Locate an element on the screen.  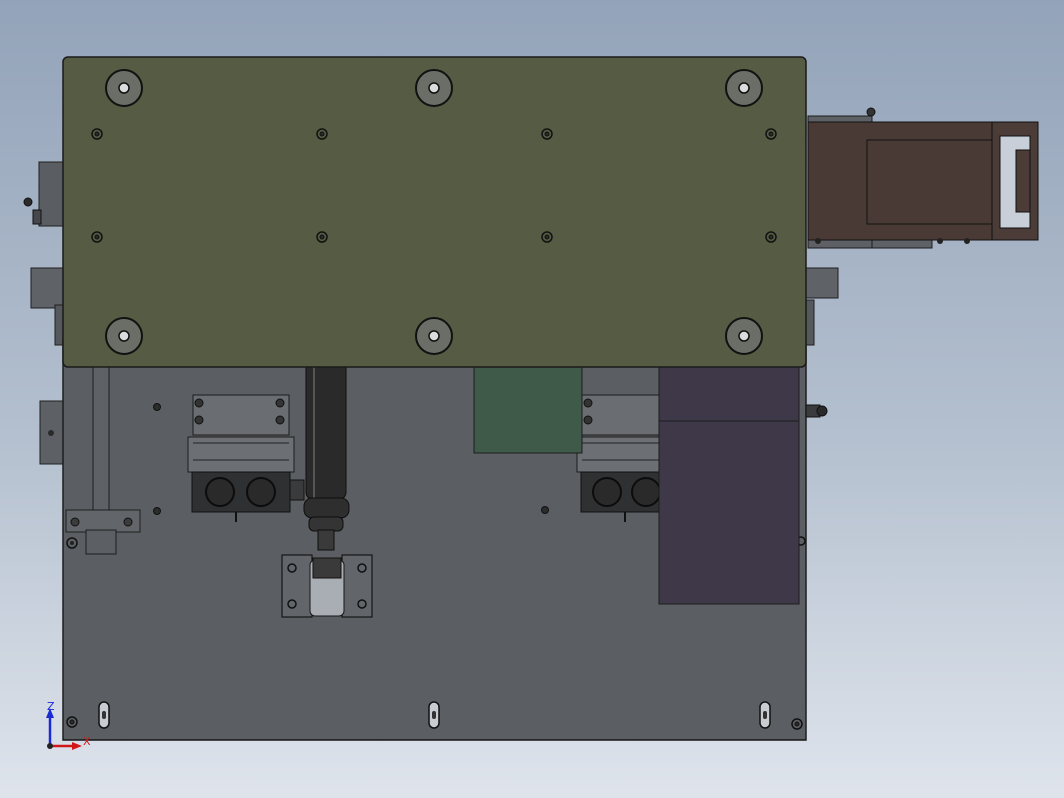
left-gripper-assembly is located at coordinates (246, 458).